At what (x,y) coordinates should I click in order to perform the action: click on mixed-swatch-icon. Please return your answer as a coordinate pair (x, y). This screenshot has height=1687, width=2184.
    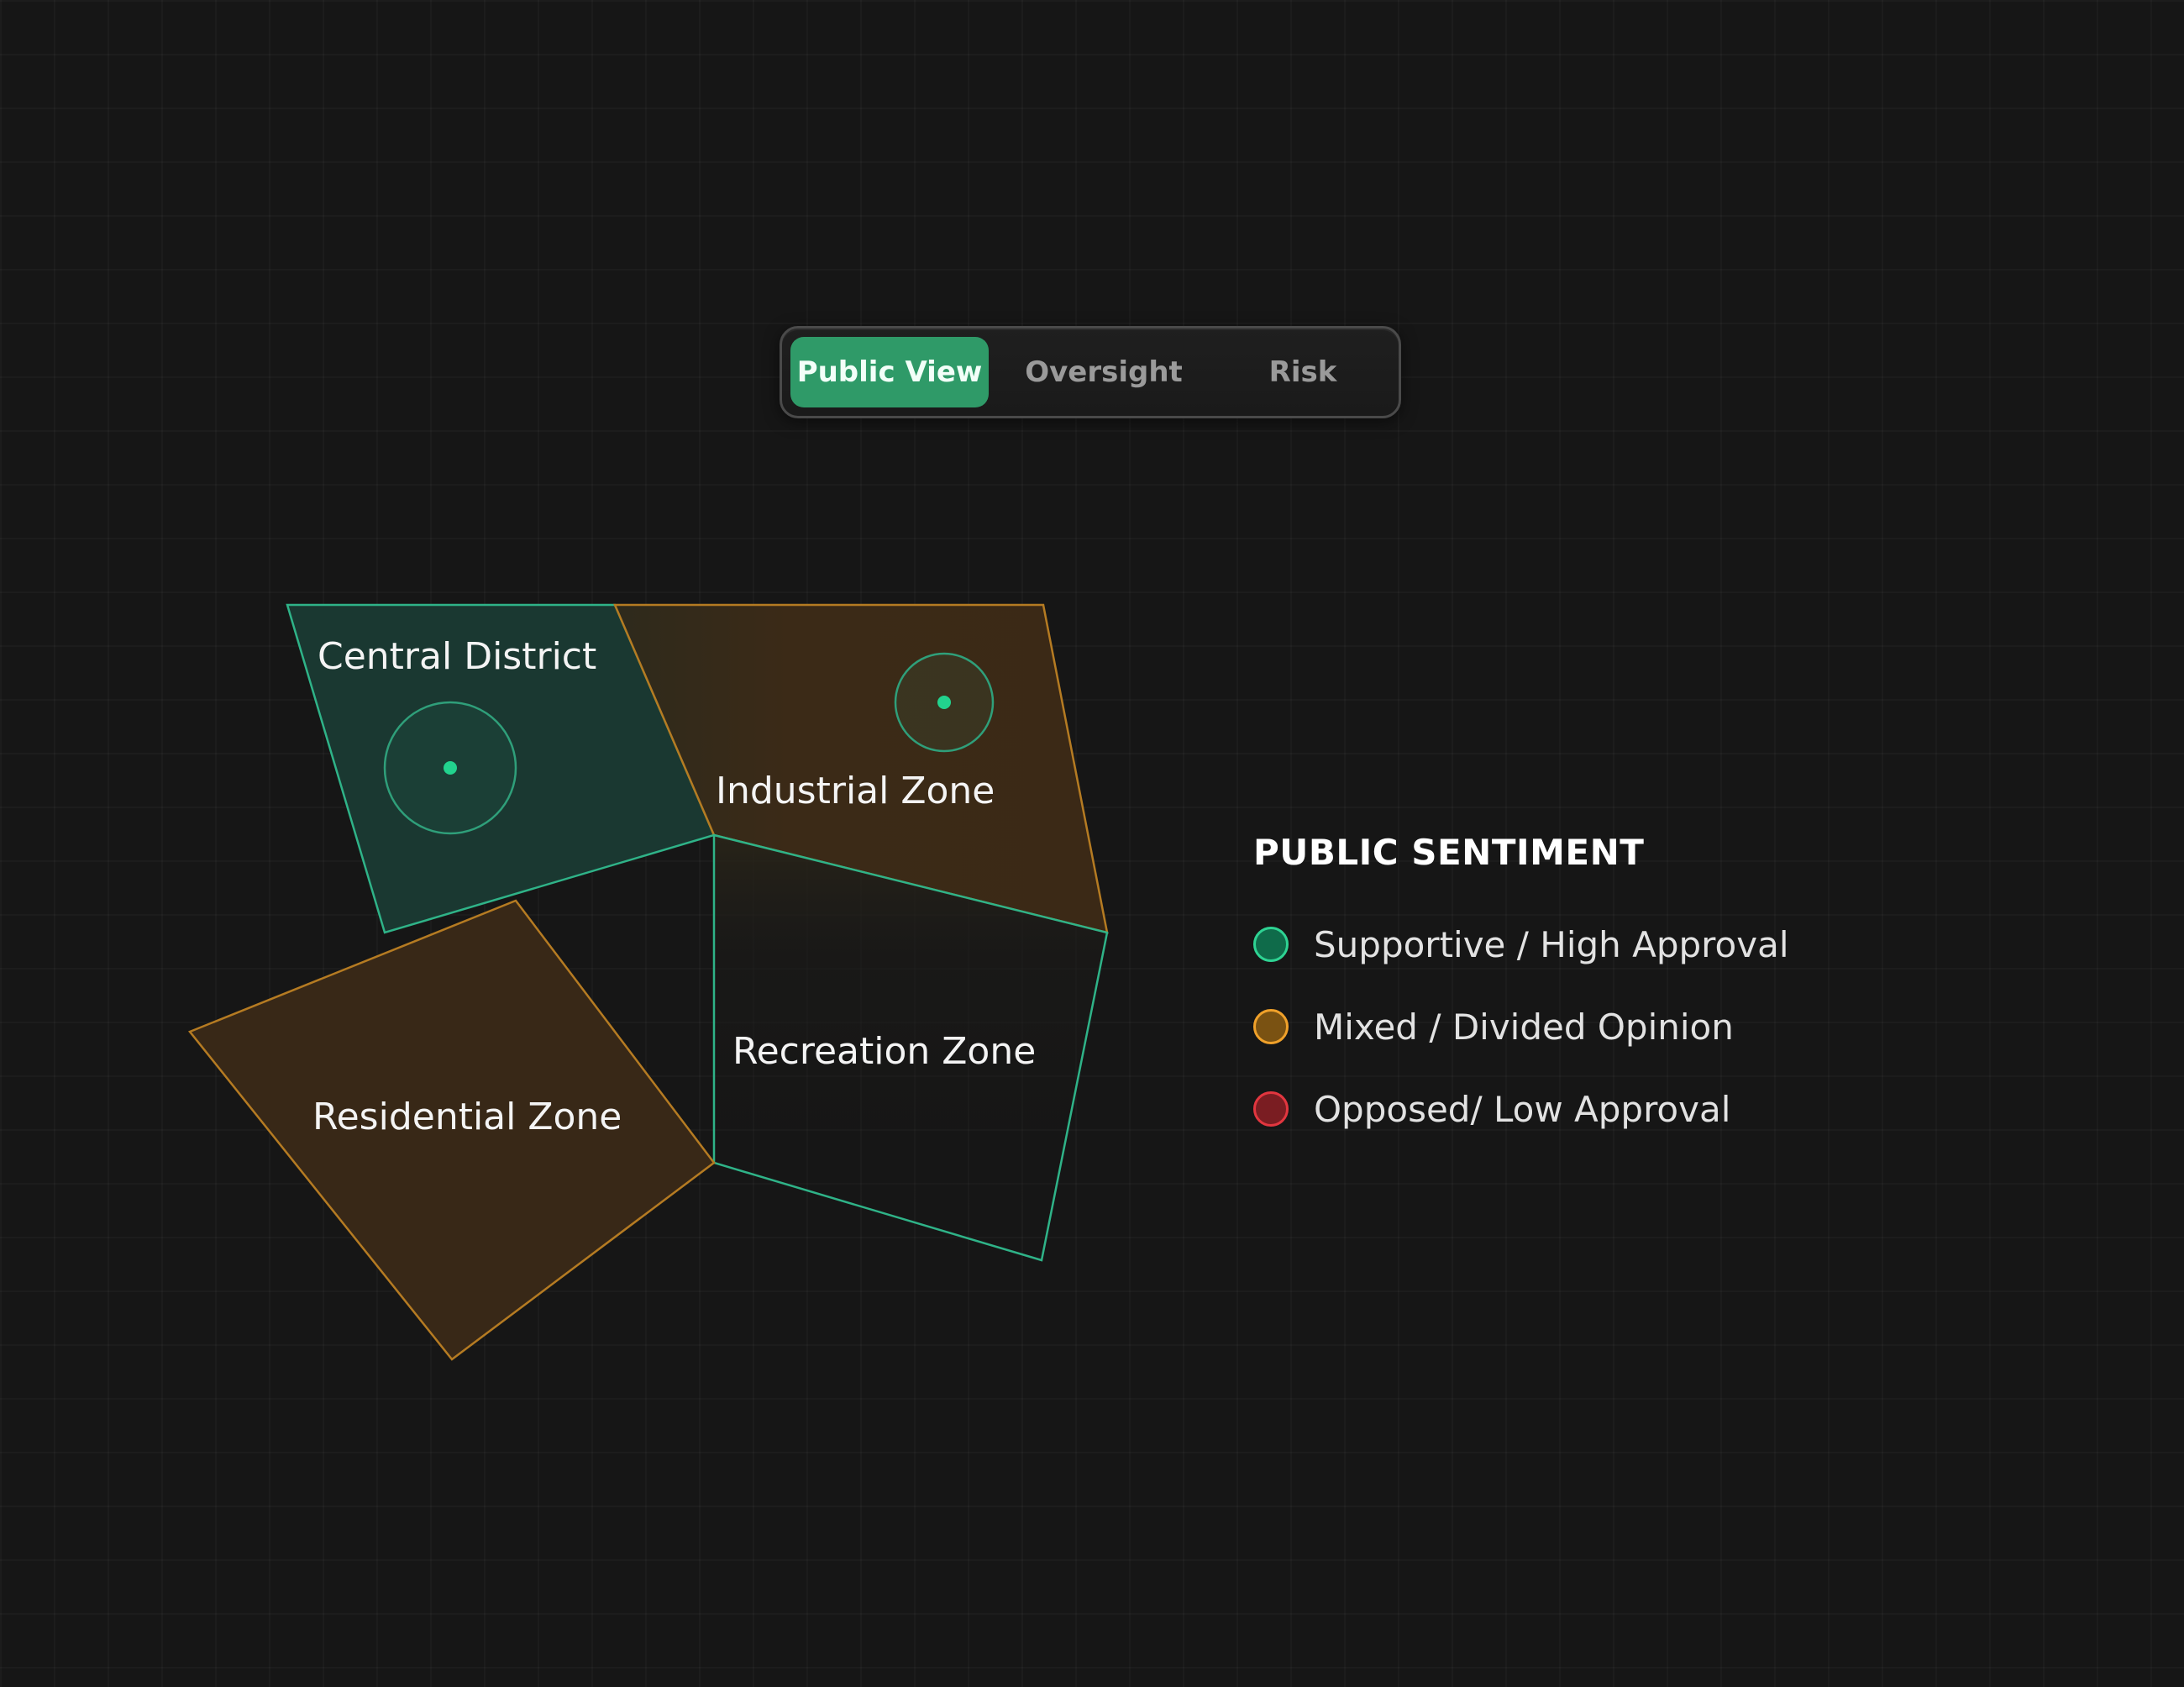
    Looking at the image, I should click on (1271, 1026).